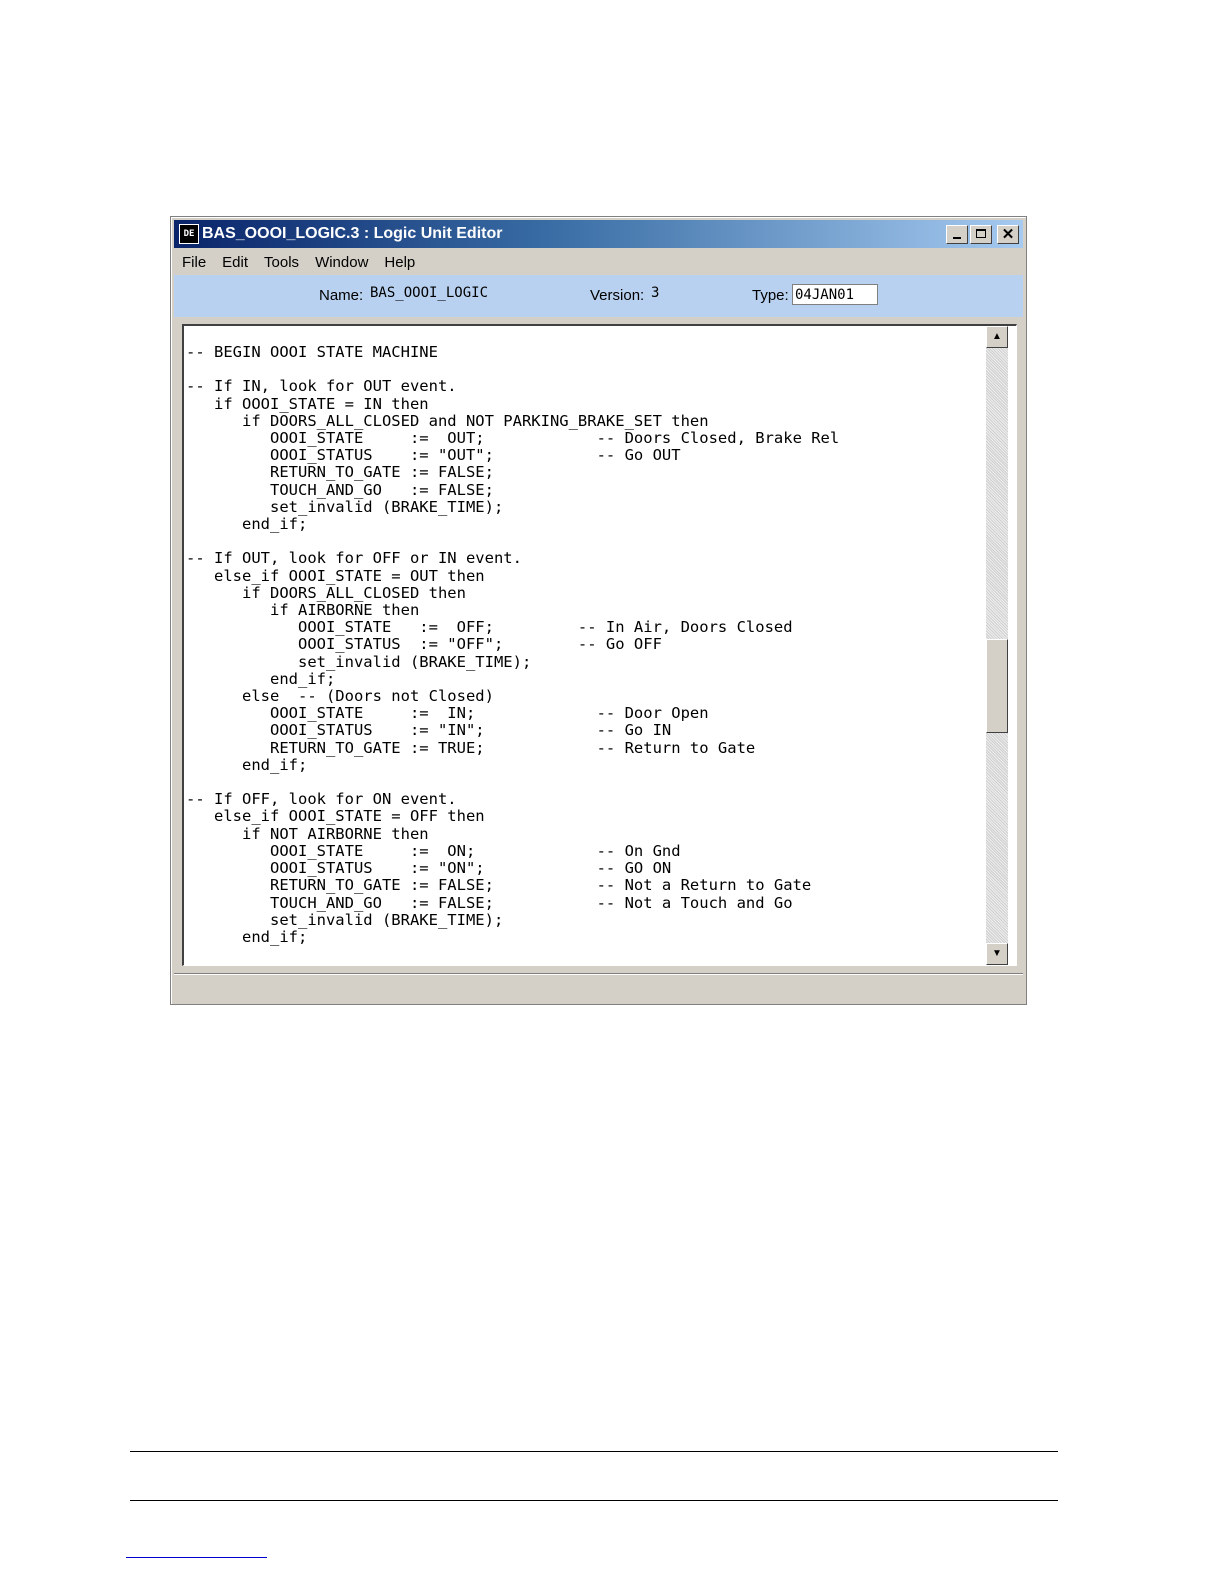 The image size is (1224, 1584). I want to click on arrow-down-icon: ▼, so click(997, 953).